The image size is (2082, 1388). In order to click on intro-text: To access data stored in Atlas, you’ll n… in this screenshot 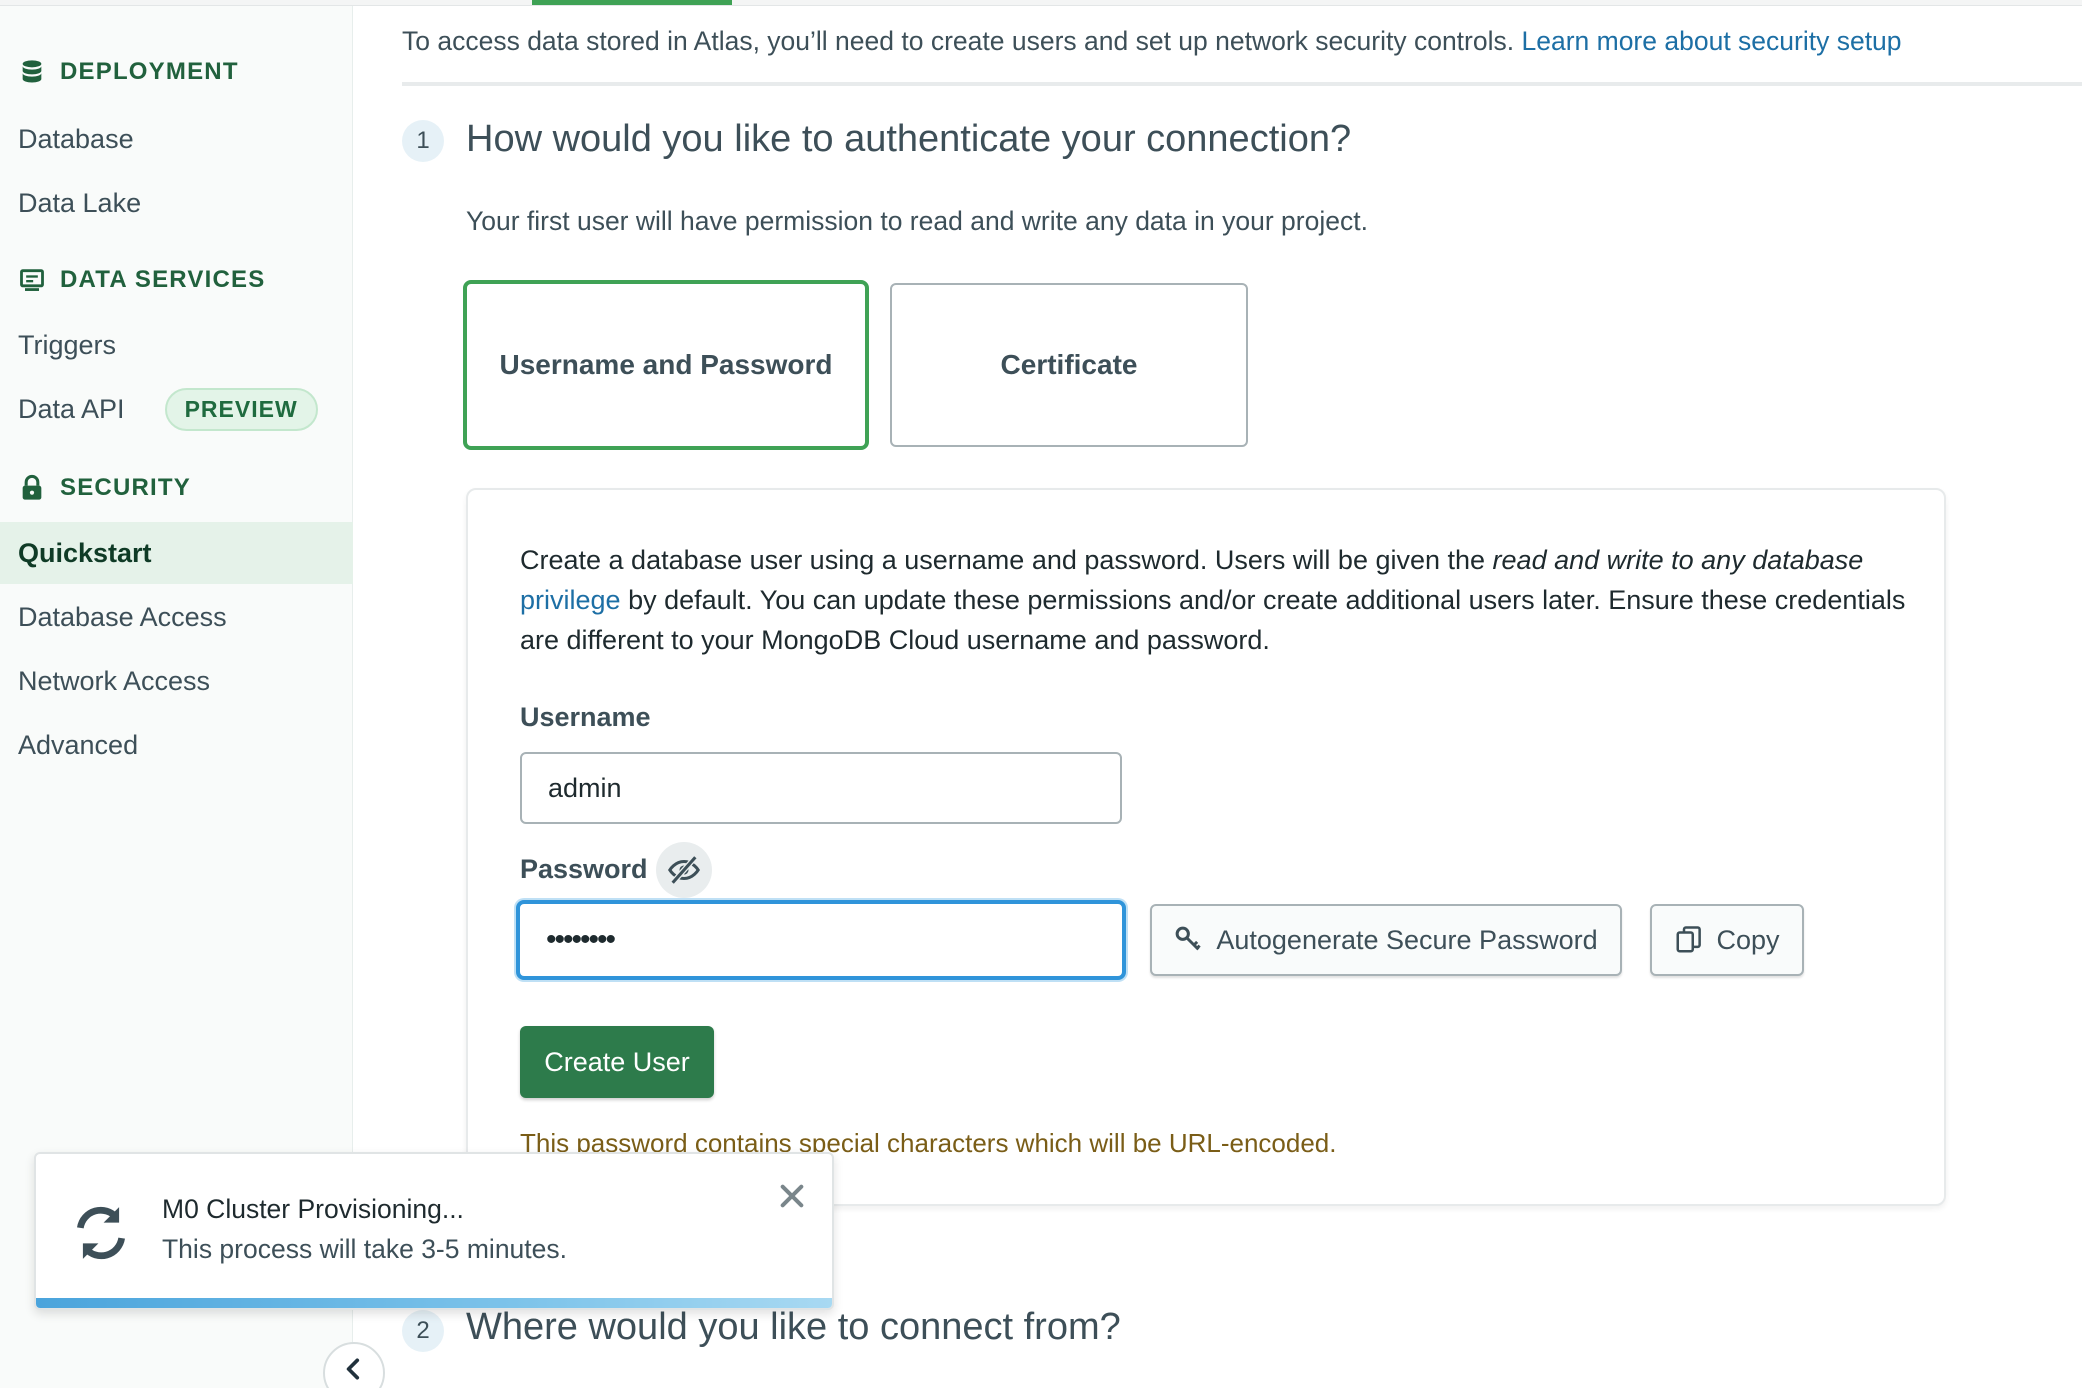, I will do `click(1152, 41)`.